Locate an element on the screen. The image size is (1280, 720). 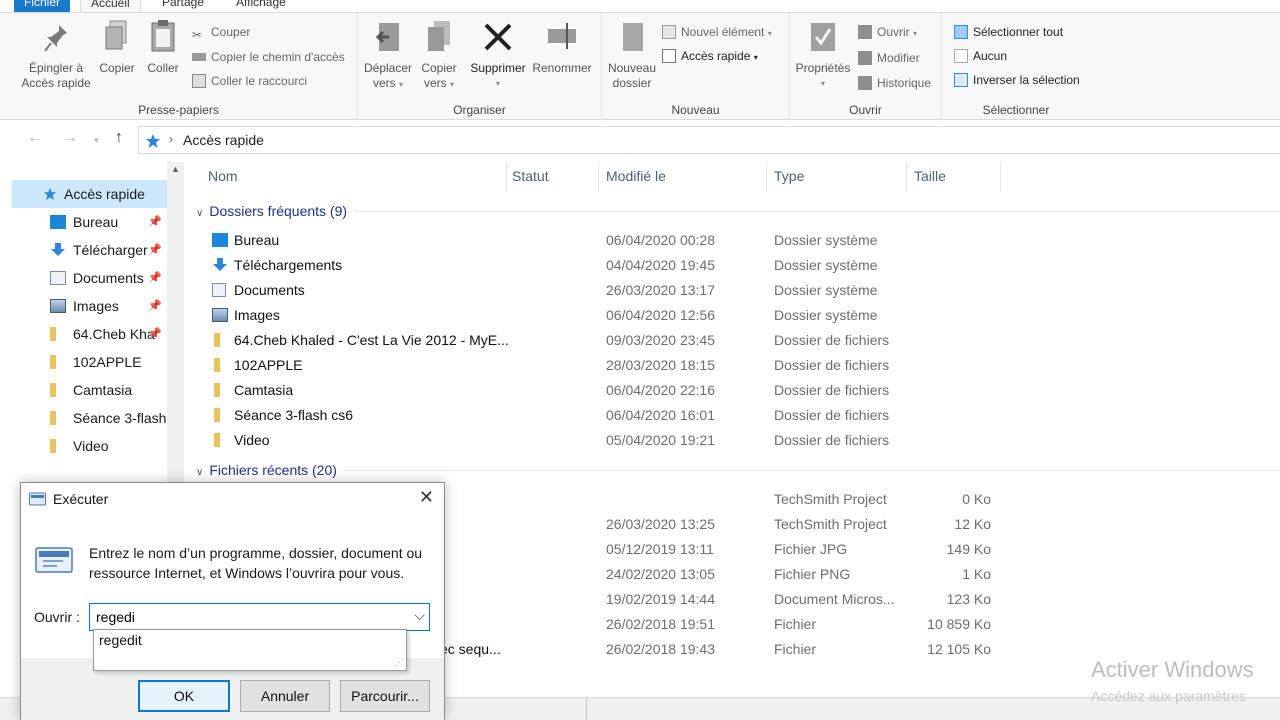
breadcrumb-location: Accès rapide is located at coordinates (223, 140).